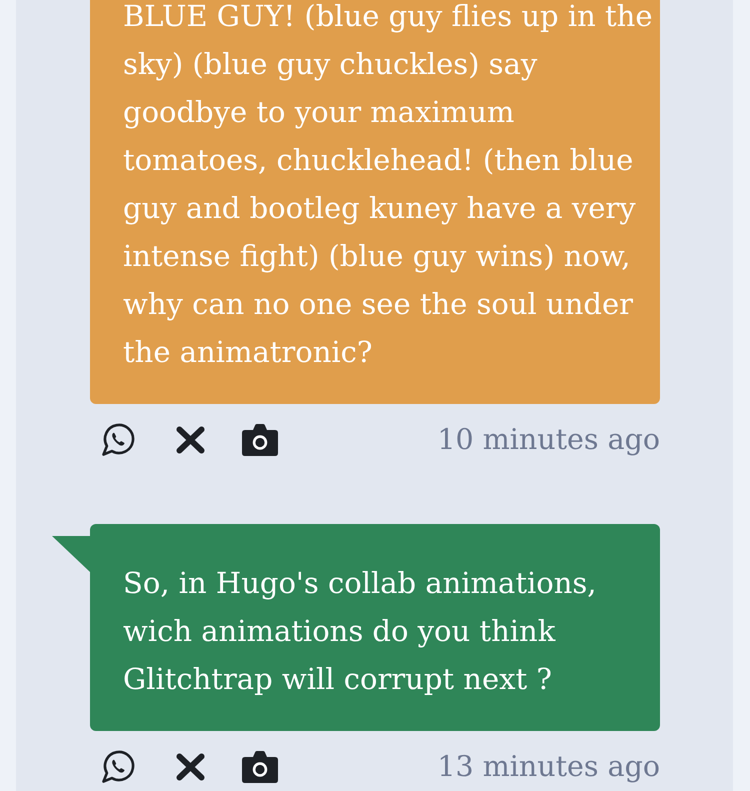 This screenshot has height=791, width=750. What do you see at coordinates (548, 767) in the screenshot?
I see `timestamp: 13 minutes ago` at bounding box center [548, 767].